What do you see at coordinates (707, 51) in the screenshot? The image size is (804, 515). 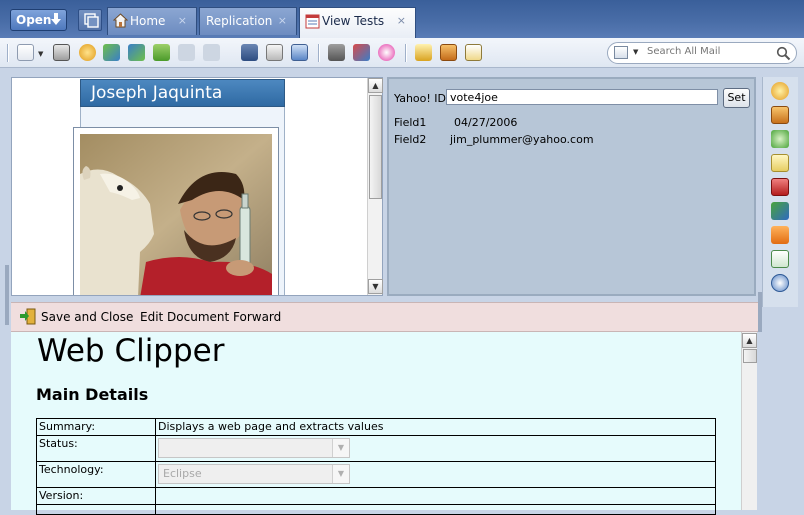 I see `search-input` at bounding box center [707, 51].